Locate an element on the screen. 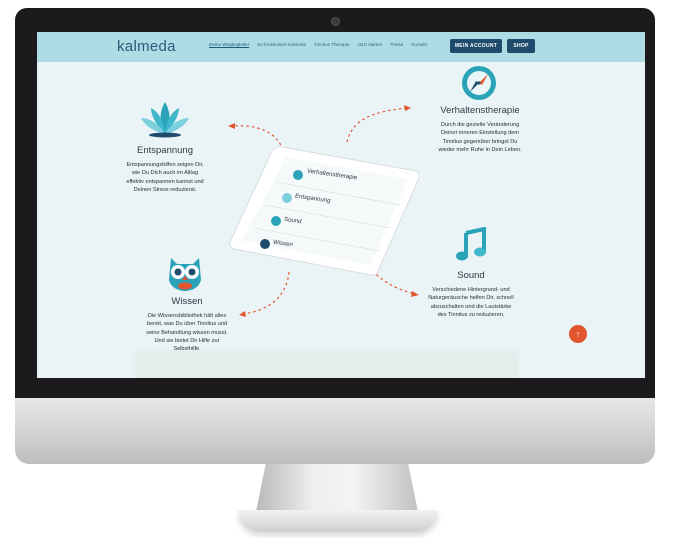  camera-icon is located at coordinates (335, 21).